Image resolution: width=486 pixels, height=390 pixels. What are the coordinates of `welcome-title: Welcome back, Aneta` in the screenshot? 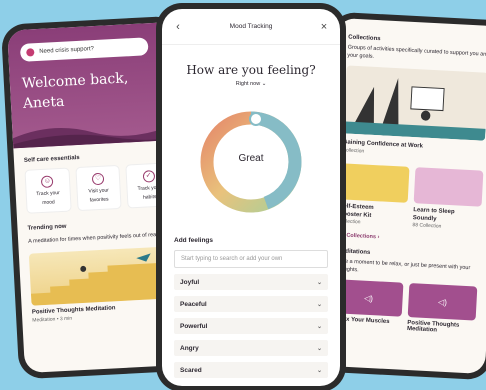 It's located at (93, 89).